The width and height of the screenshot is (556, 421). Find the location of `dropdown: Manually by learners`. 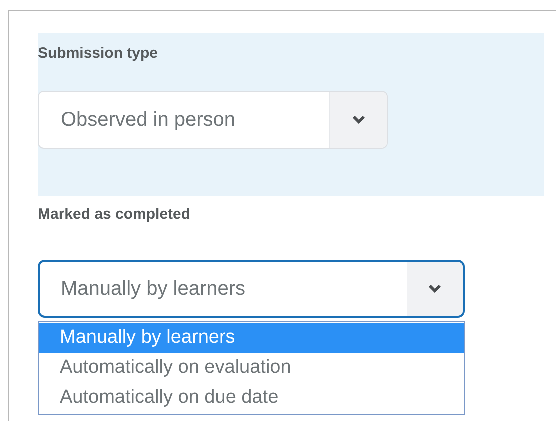

dropdown: Manually by learners is located at coordinates (251, 289).